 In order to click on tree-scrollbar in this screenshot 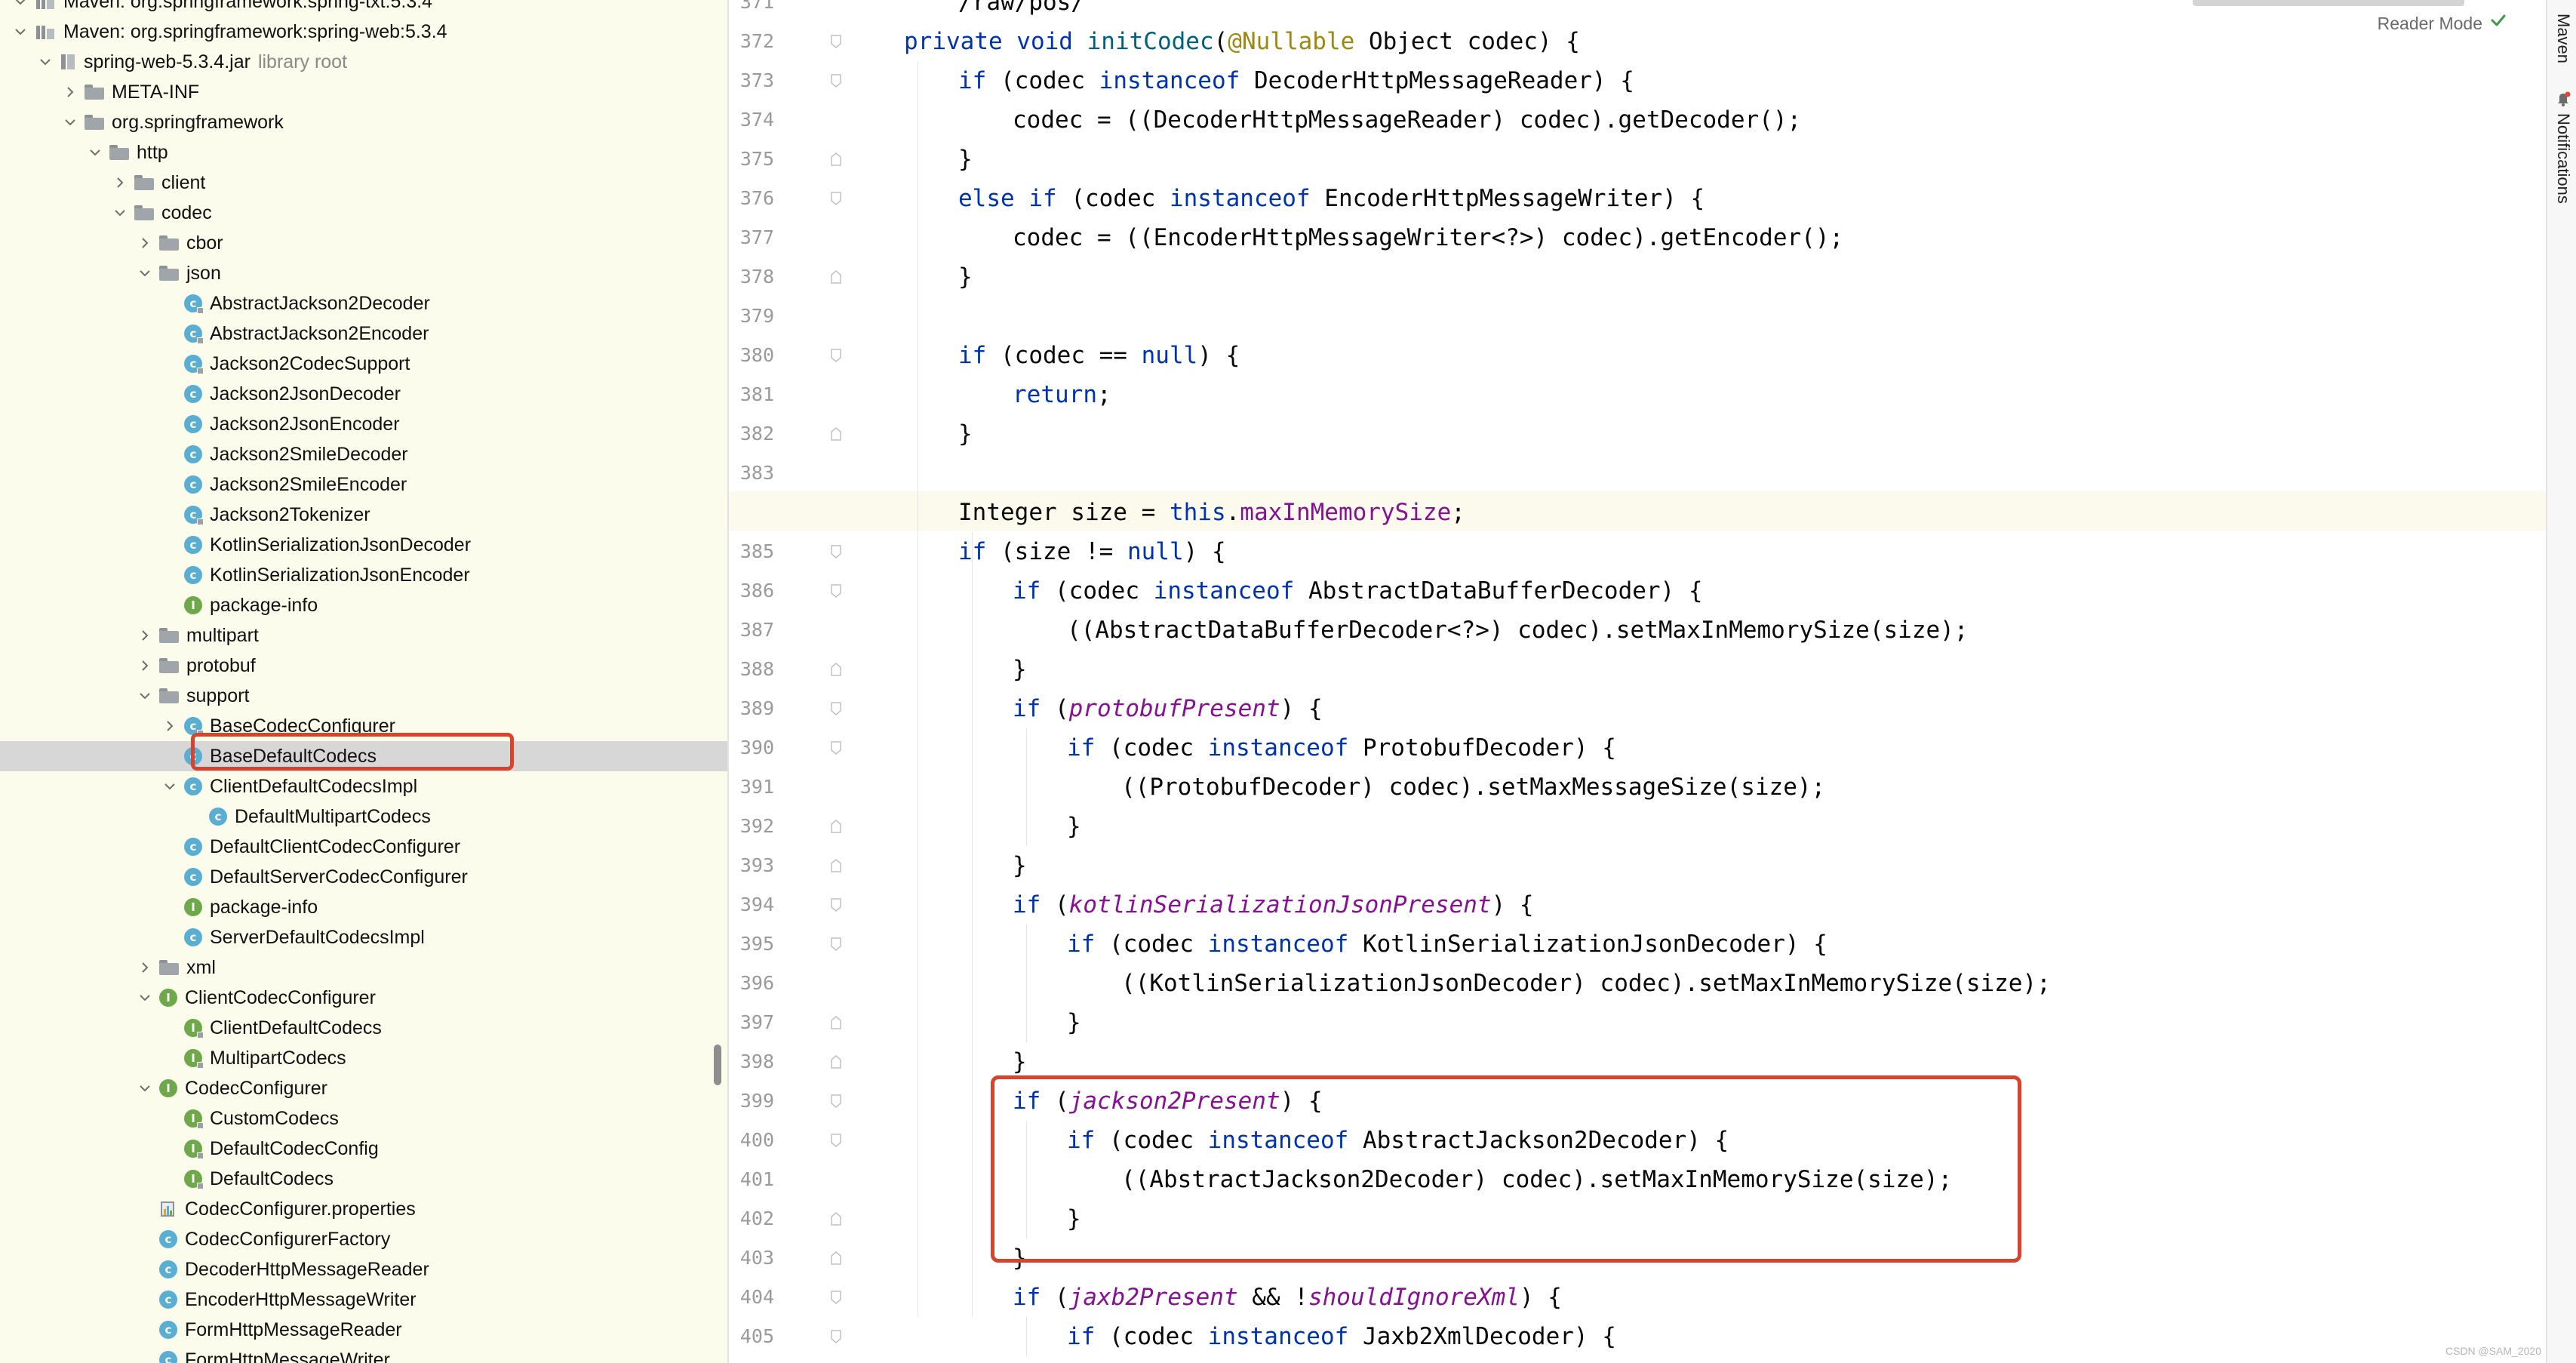, I will do `click(717, 1065)`.